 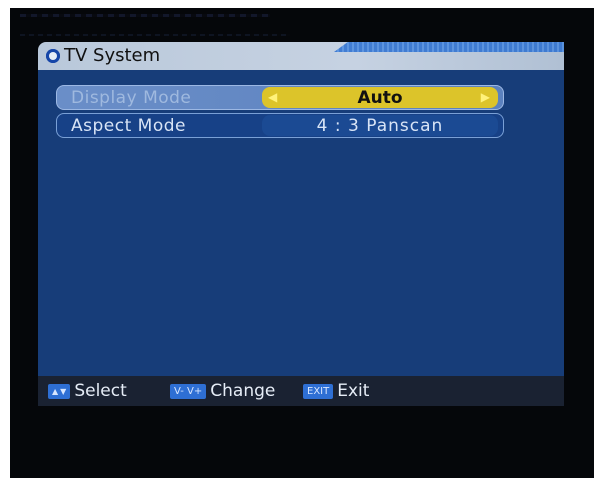 What do you see at coordinates (112, 55) in the screenshot?
I see `menu-title: TV System` at bounding box center [112, 55].